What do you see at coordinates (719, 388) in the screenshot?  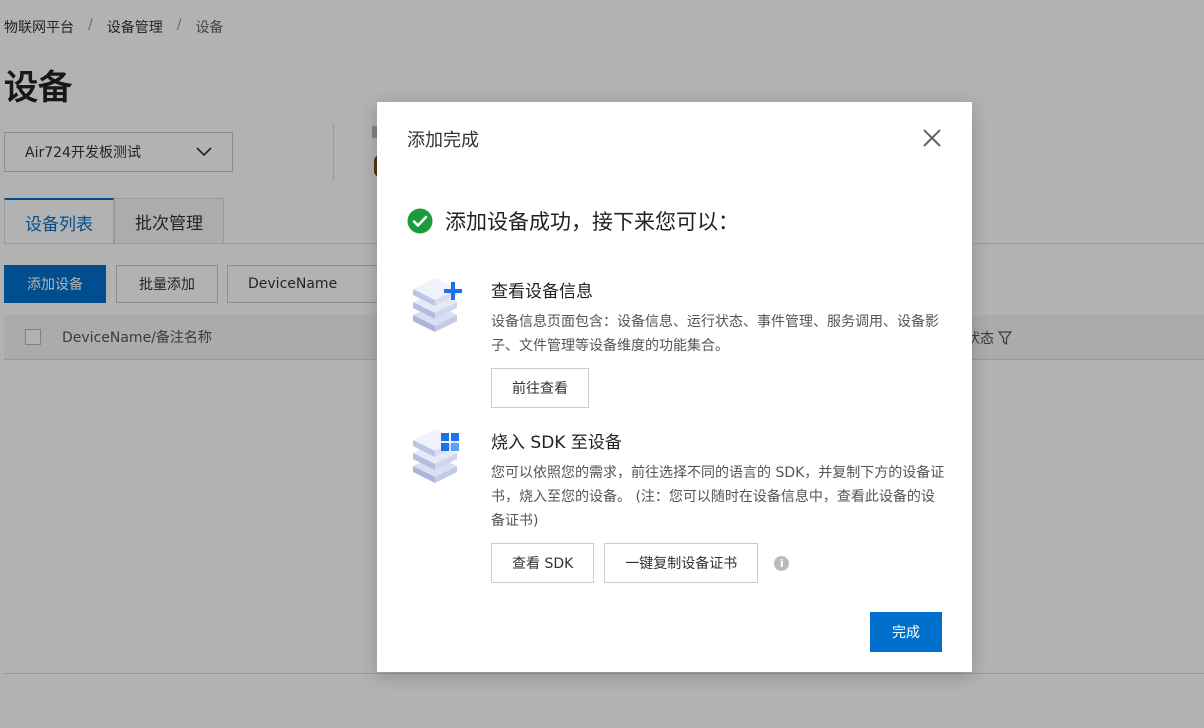 I see `section-actions: 前往查看` at bounding box center [719, 388].